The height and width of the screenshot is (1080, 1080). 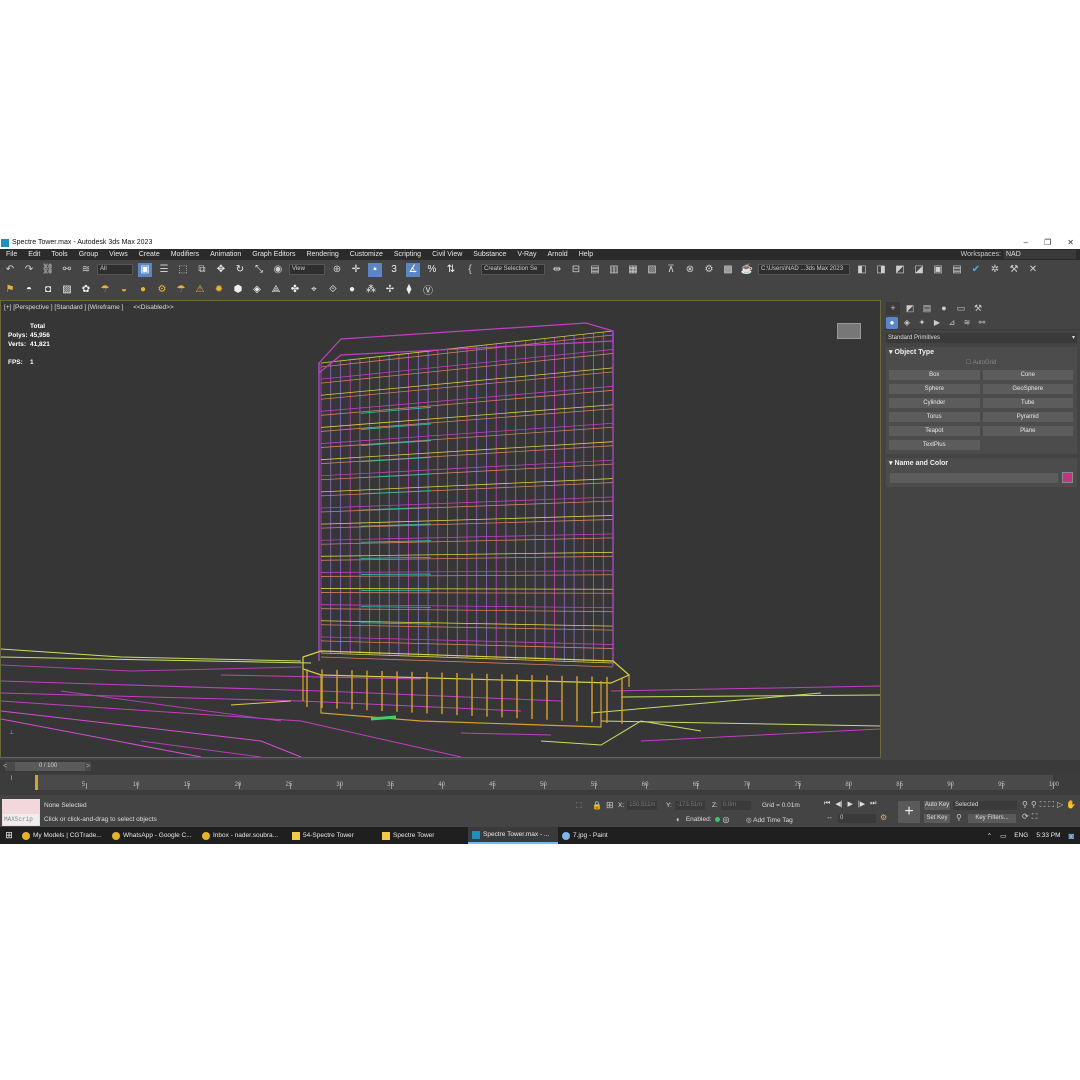 What do you see at coordinates (1034, 805) in the screenshot?
I see `zoom-all-icon: ⚲` at bounding box center [1034, 805].